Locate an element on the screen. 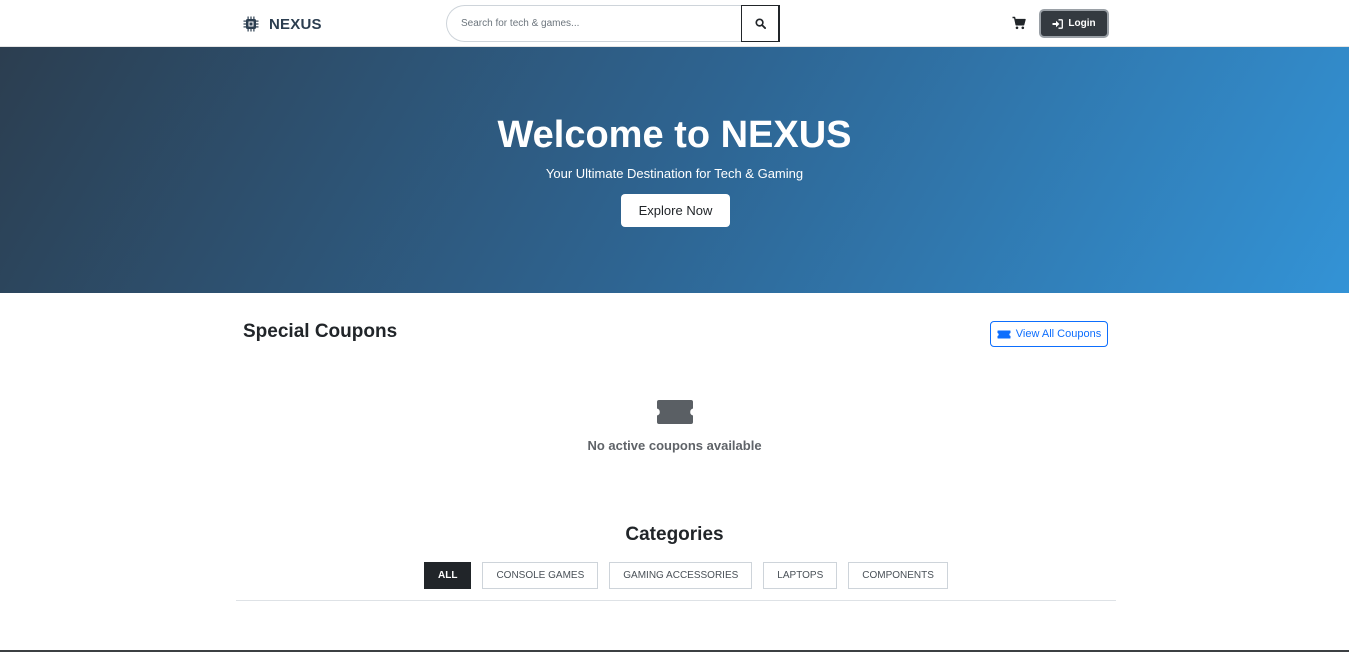  cart-icon is located at coordinates (1019, 23).